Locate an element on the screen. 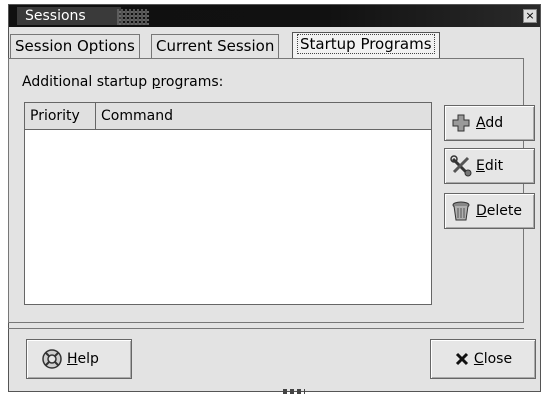  bottom-separator is located at coordinates (266, 328).